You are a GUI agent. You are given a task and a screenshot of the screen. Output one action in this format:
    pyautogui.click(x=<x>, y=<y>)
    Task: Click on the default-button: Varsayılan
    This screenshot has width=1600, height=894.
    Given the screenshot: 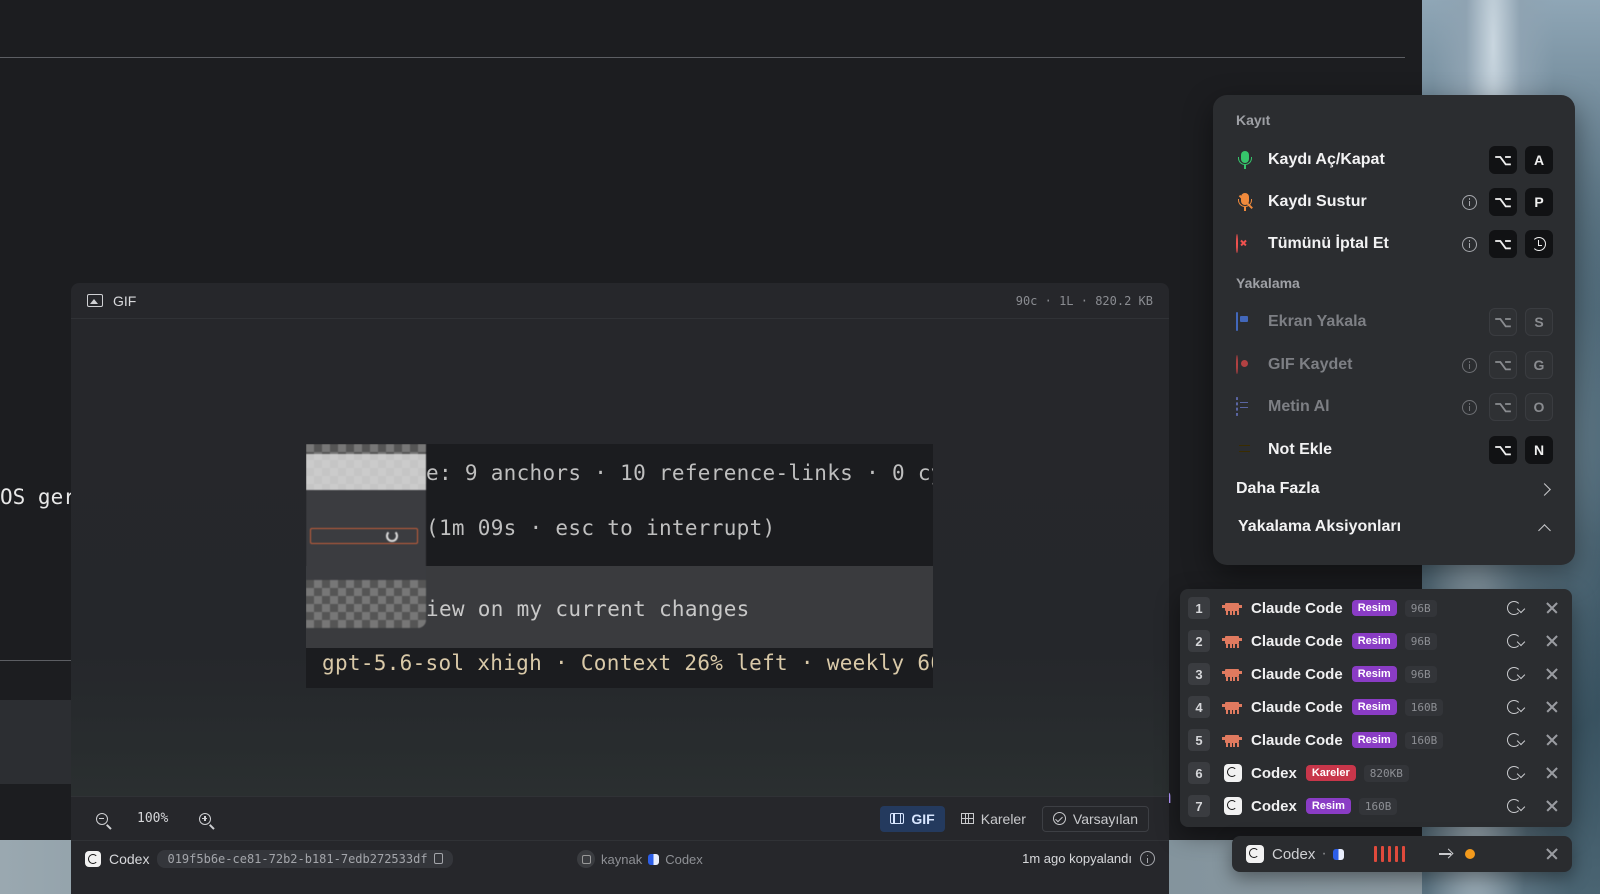 What is the action you would take?
    pyautogui.click(x=1095, y=818)
    